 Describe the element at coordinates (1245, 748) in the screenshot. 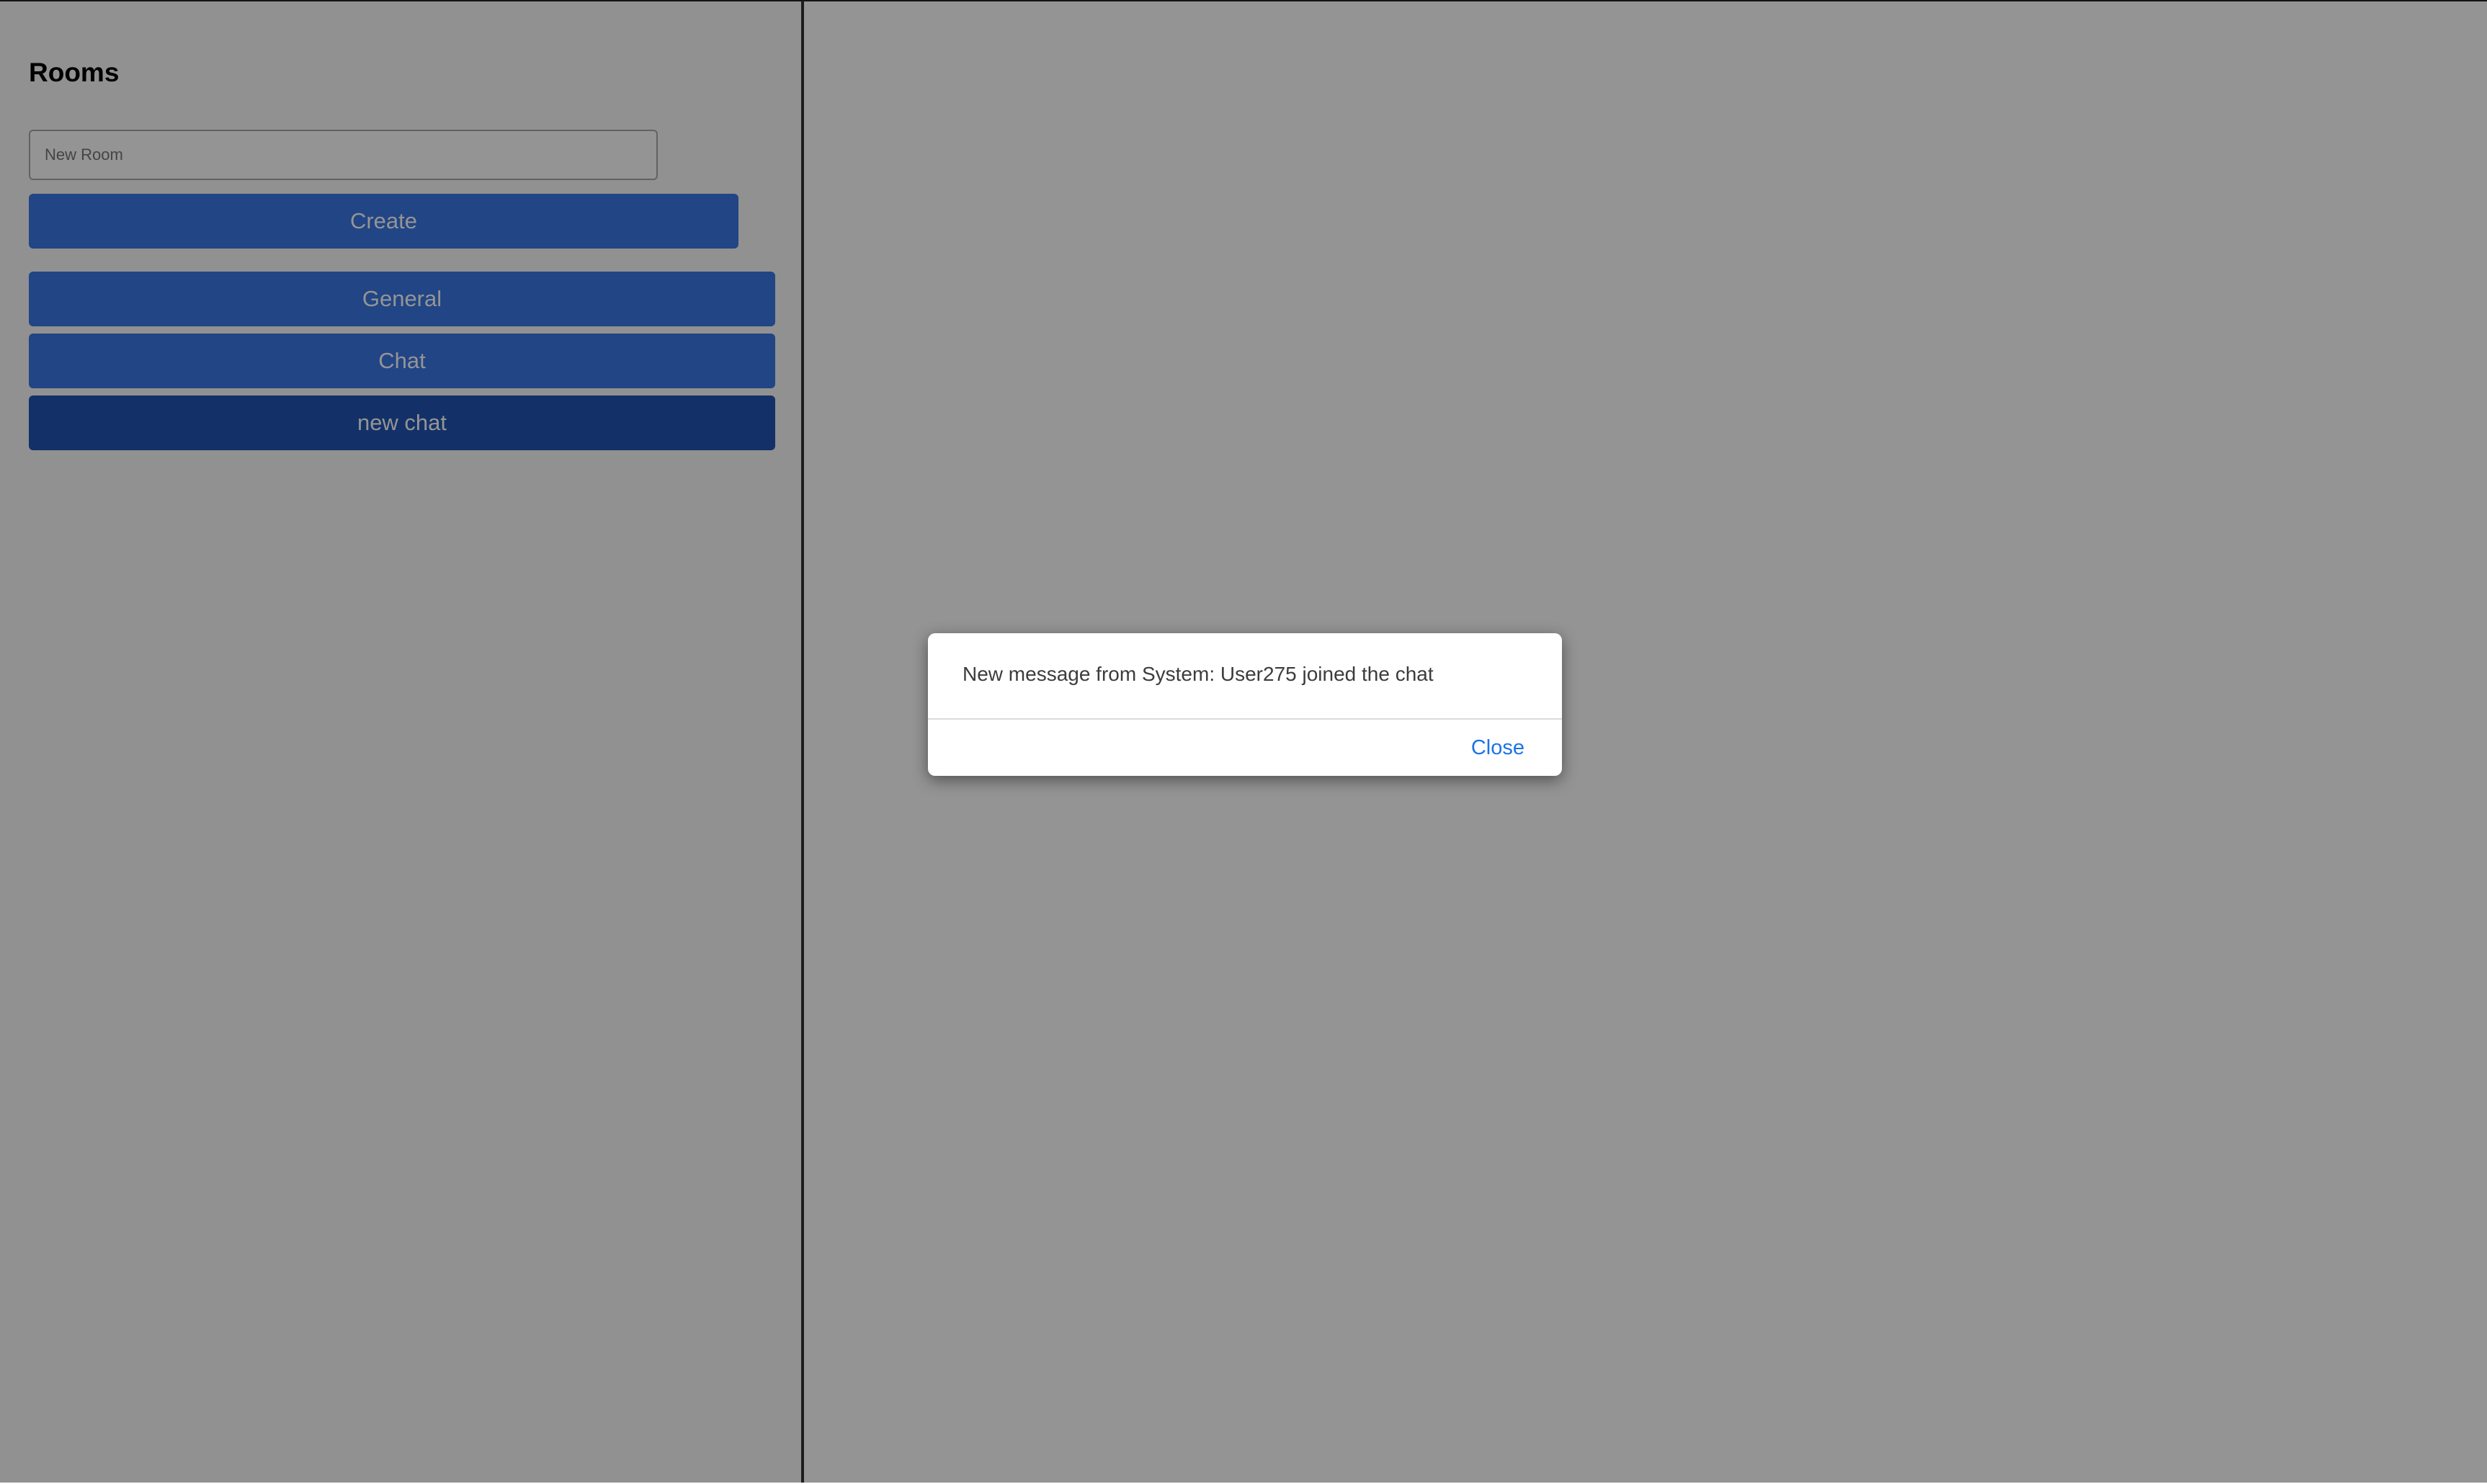

I see `dialog-footer: Close` at that location.